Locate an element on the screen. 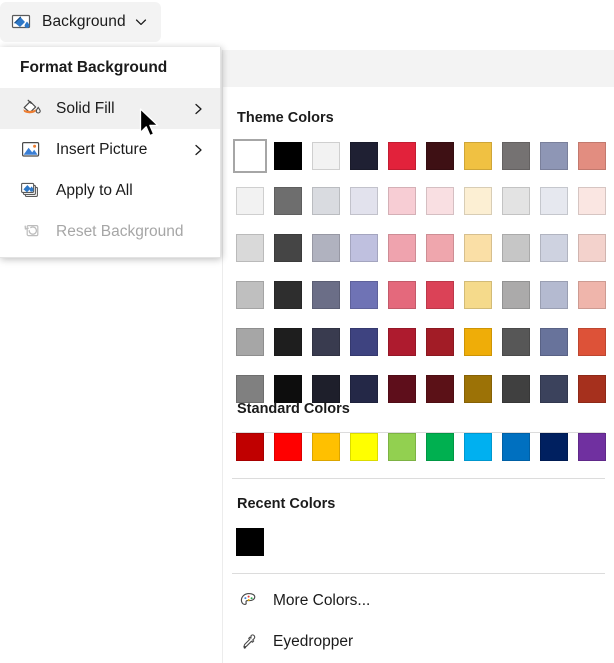 This screenshot has width=614, height=663. chevron-down-icon is located at coordinates (141, 22).